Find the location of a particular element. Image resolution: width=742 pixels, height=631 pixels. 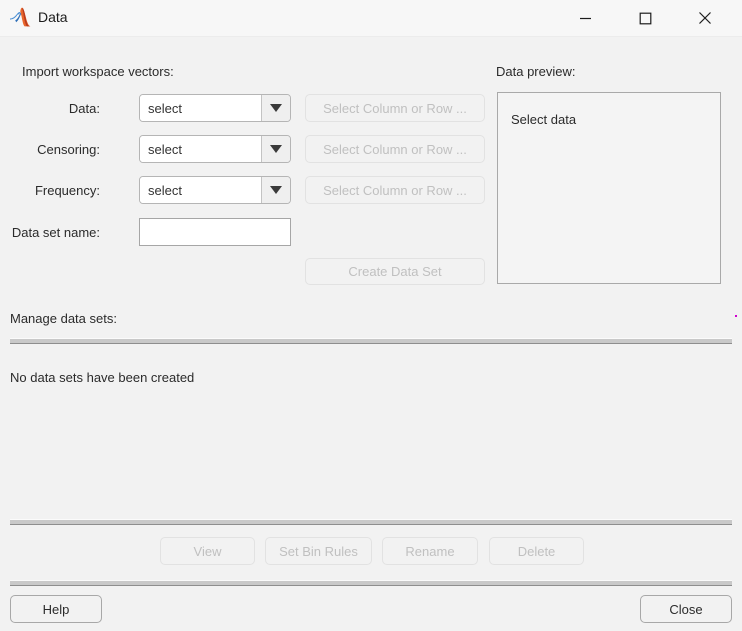

window-titlebar: Data is located at coordinates (371, 18).